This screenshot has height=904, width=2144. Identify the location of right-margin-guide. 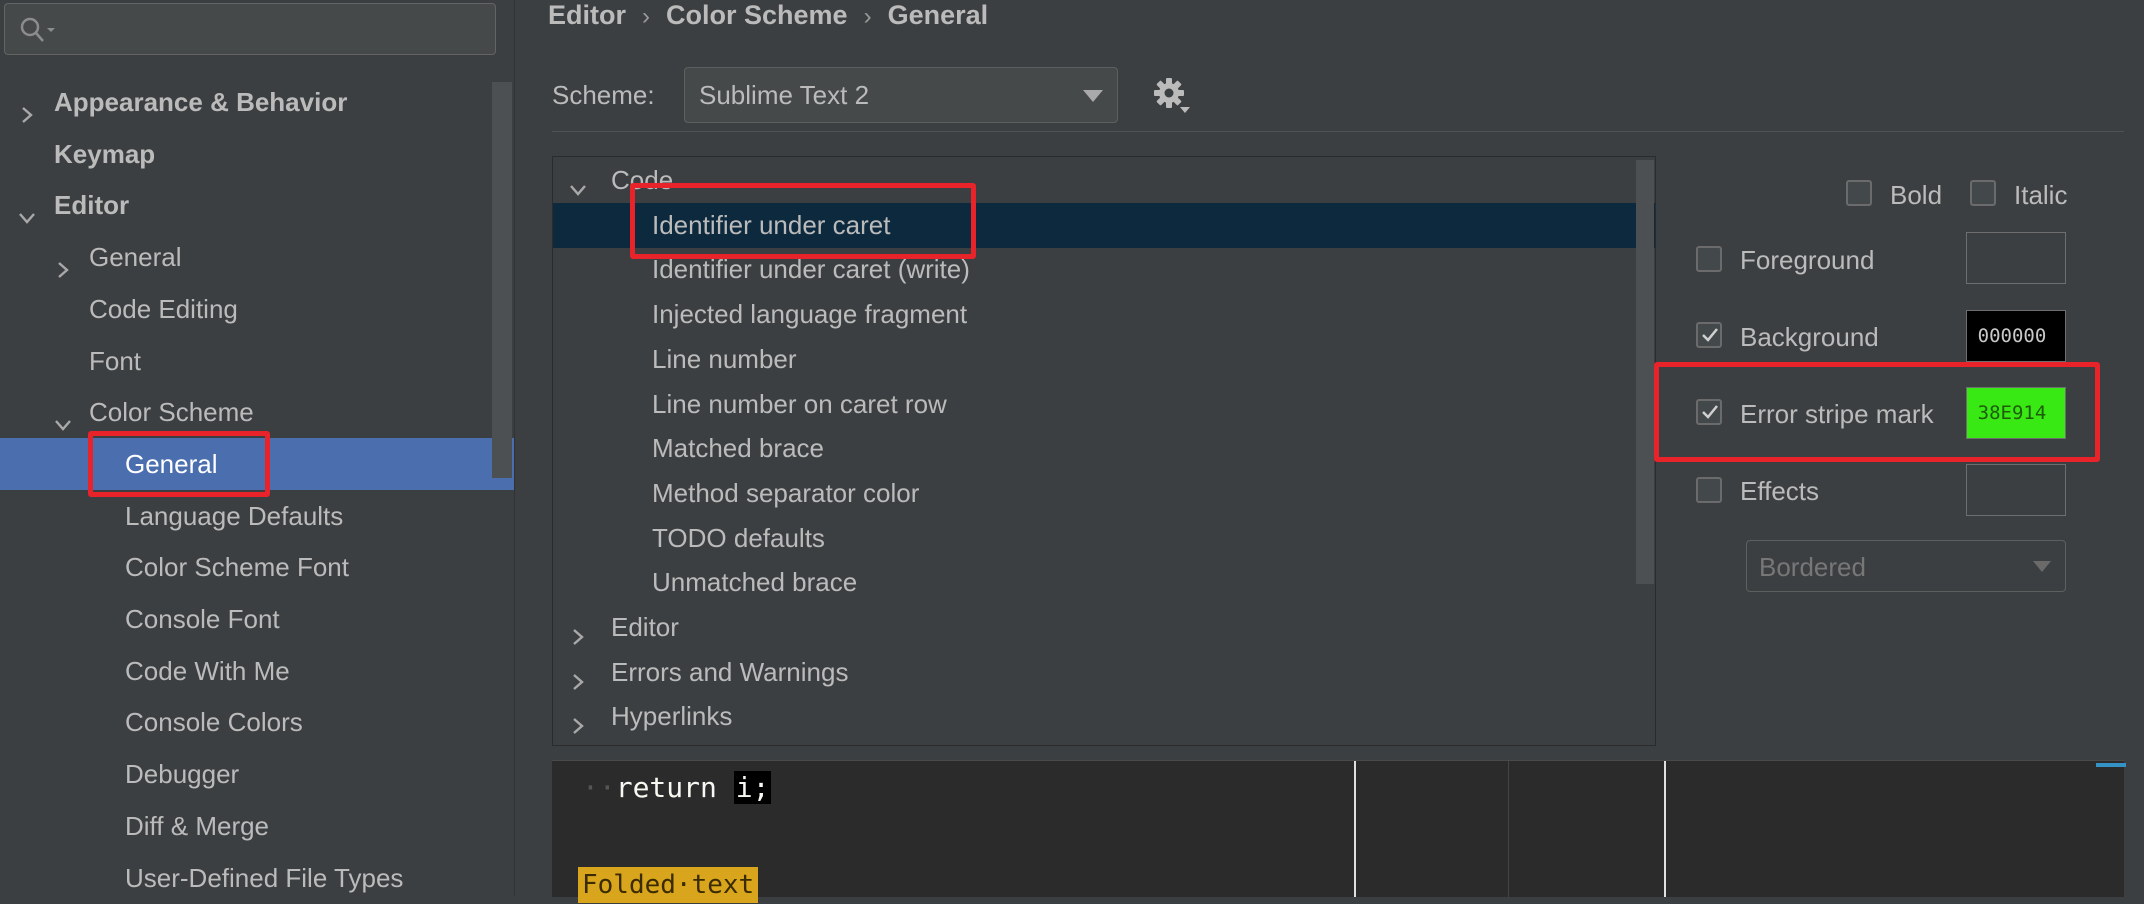
(1355, 829).